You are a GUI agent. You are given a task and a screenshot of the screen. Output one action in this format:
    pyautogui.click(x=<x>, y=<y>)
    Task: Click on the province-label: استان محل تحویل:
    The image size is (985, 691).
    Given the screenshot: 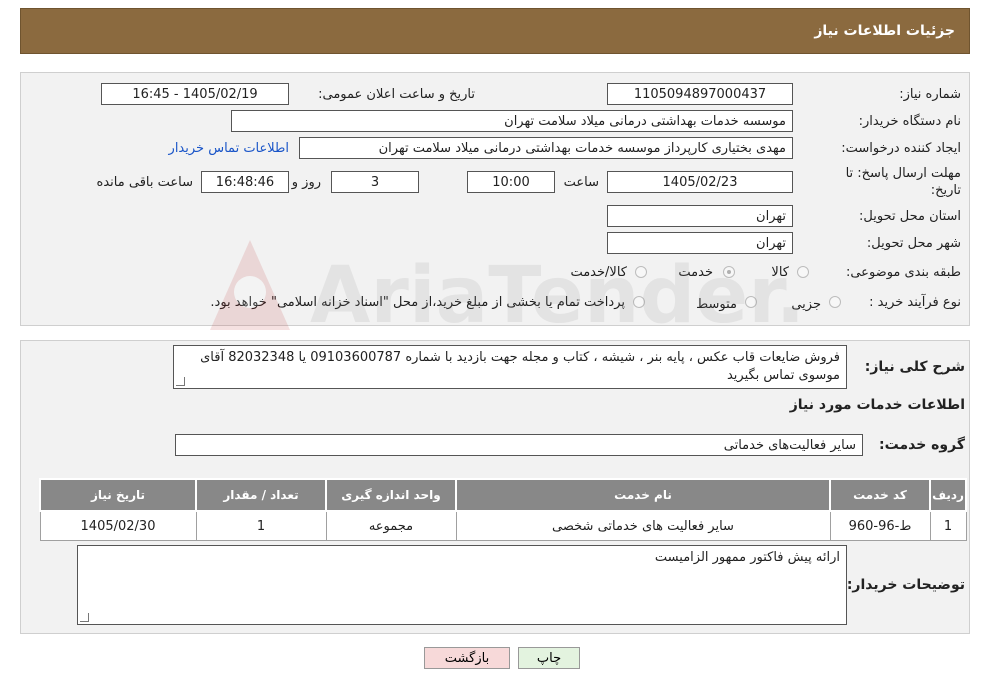 What is the action you would take?
    pyautogui.click(x=910, y=216)
    